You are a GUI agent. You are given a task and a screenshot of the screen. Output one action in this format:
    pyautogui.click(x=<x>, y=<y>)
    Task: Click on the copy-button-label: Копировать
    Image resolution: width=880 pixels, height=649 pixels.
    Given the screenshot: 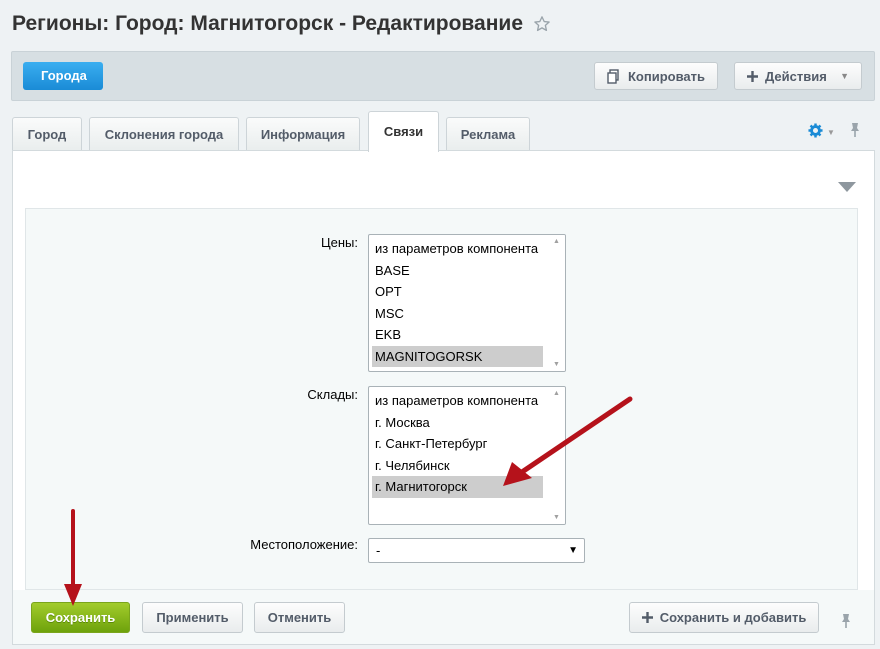 What is the action you would take?
    pyautogui.click(x=667, y=76)
    